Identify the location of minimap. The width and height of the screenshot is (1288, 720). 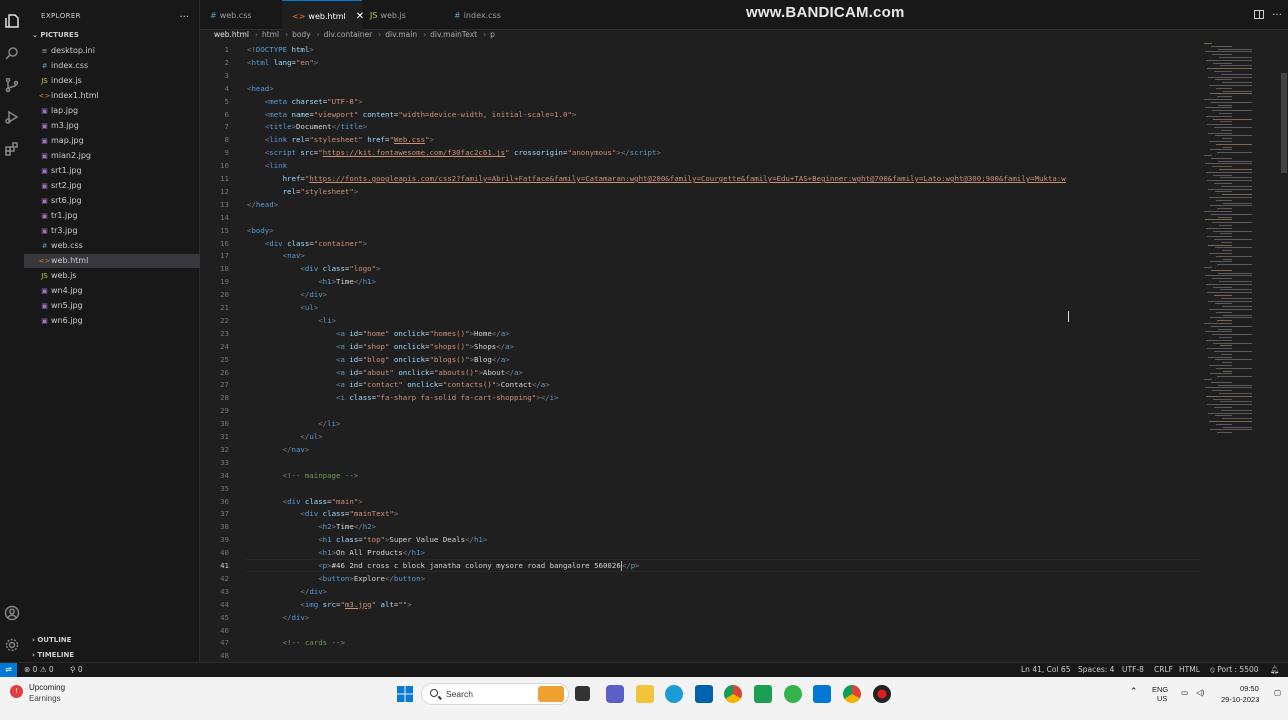
(1240, 243).